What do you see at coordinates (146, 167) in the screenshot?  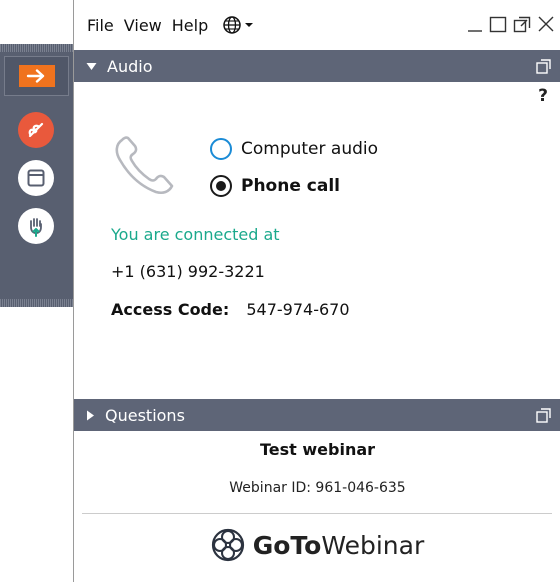 I see `phone-icon` at bounding box center [146, 167].